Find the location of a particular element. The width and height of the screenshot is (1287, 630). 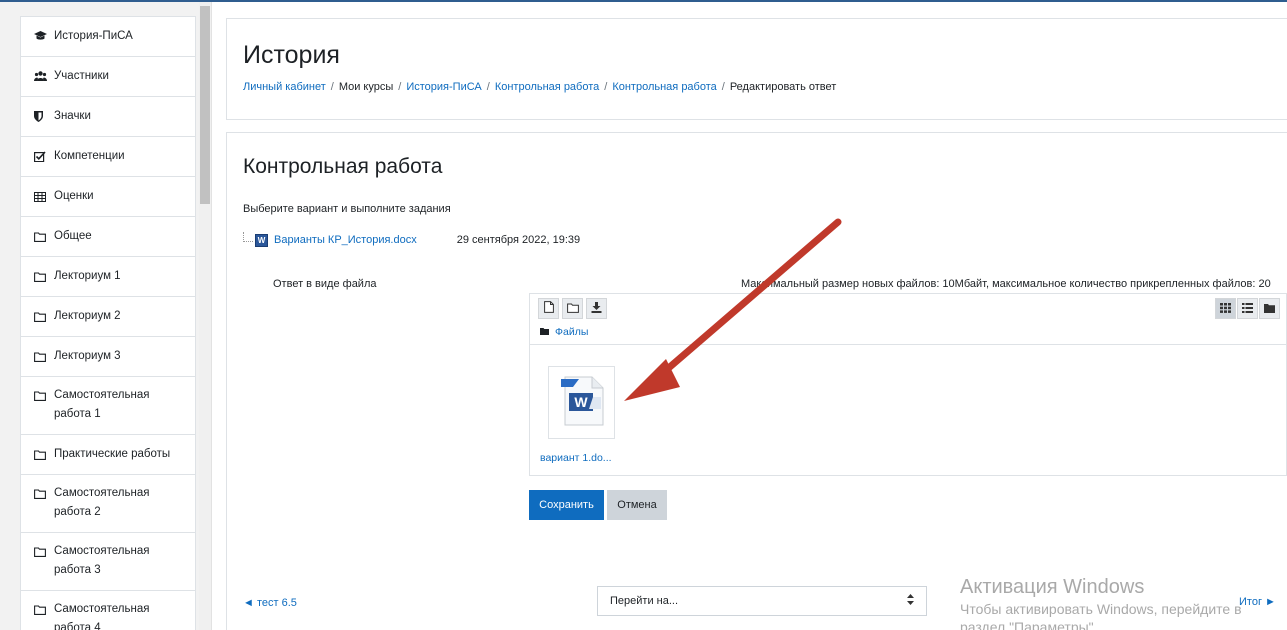

select-updown-icon is located at coordinates (910, 601).